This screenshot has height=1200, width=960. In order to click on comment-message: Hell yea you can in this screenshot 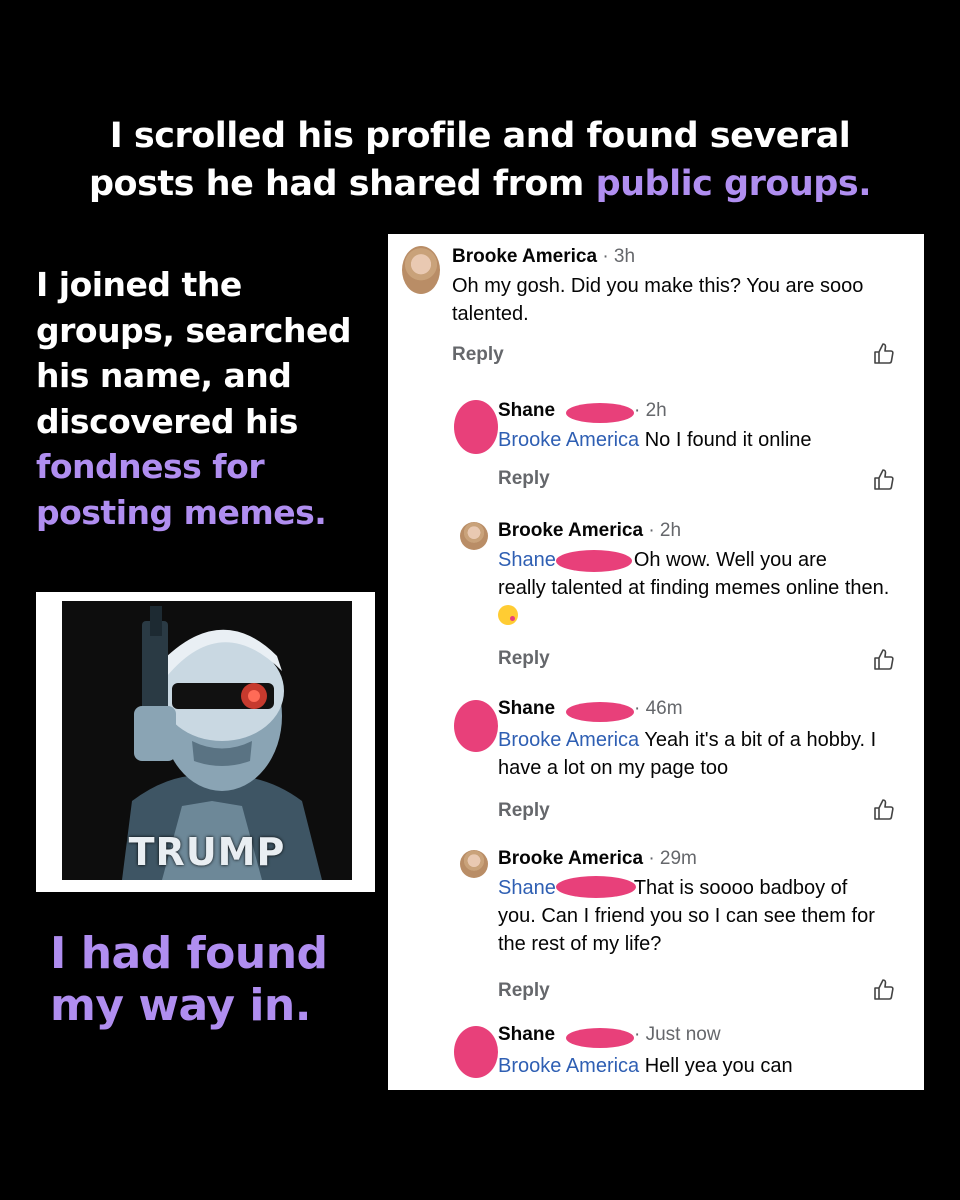, I will do `click(718, 1066)`.